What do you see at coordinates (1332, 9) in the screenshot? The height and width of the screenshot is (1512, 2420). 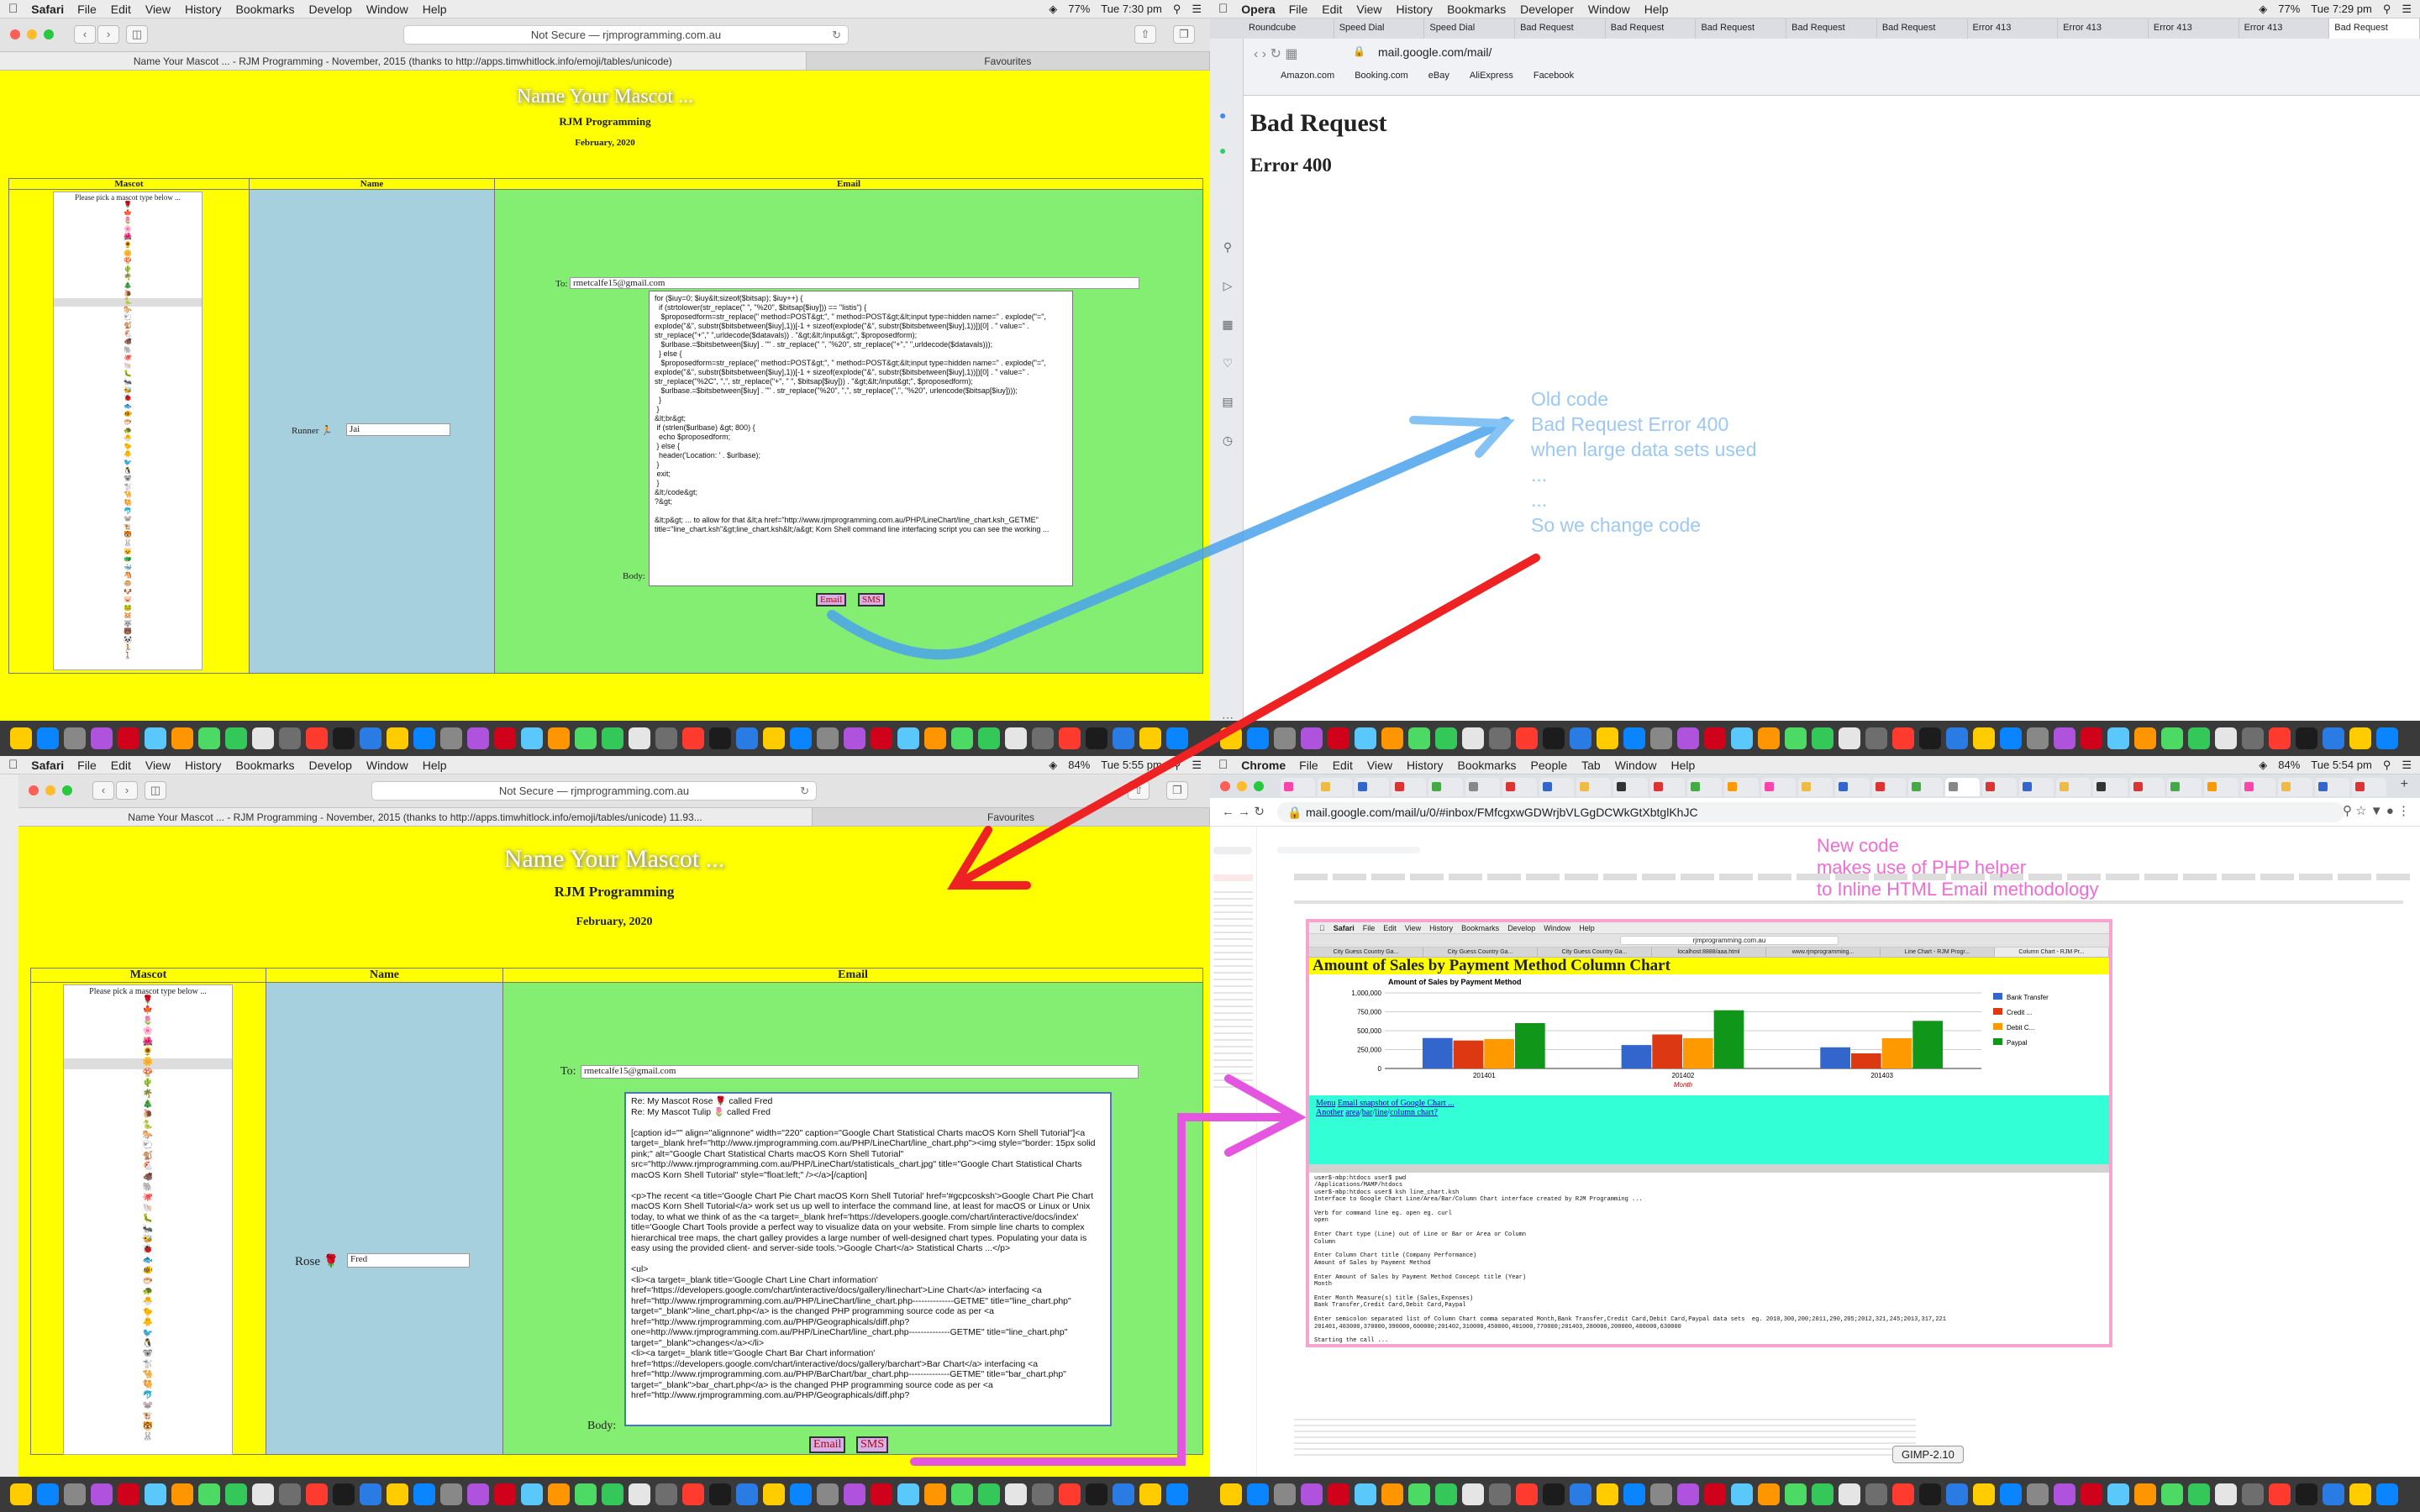 I see `menu-edit: Edit` at bounding box center [1332, 9].